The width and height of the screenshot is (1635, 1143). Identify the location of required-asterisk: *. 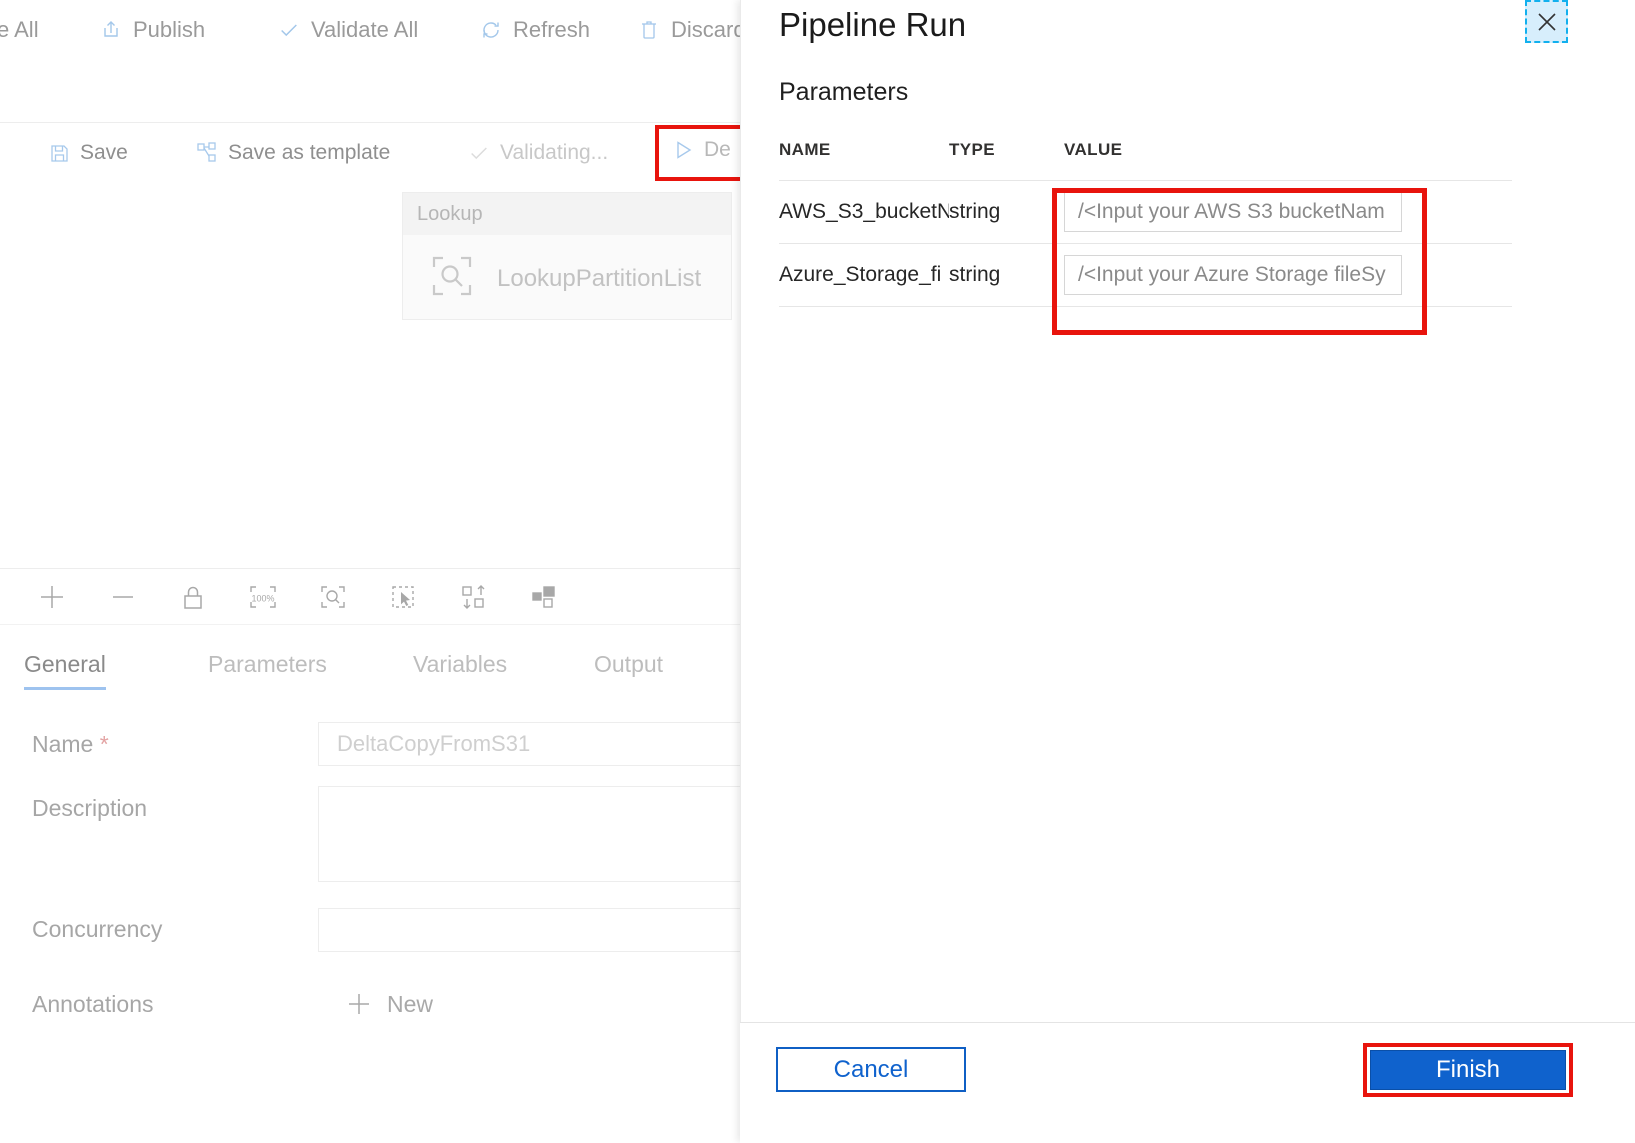
(104, 744).